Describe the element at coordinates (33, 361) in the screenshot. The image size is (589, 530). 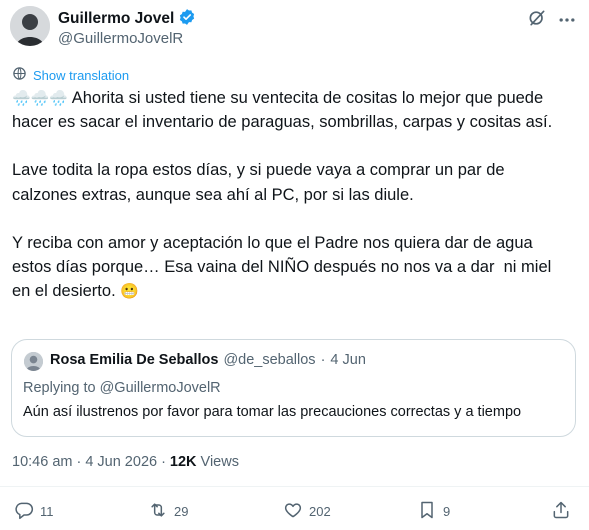
I see `quote-author-avatar` at that location.